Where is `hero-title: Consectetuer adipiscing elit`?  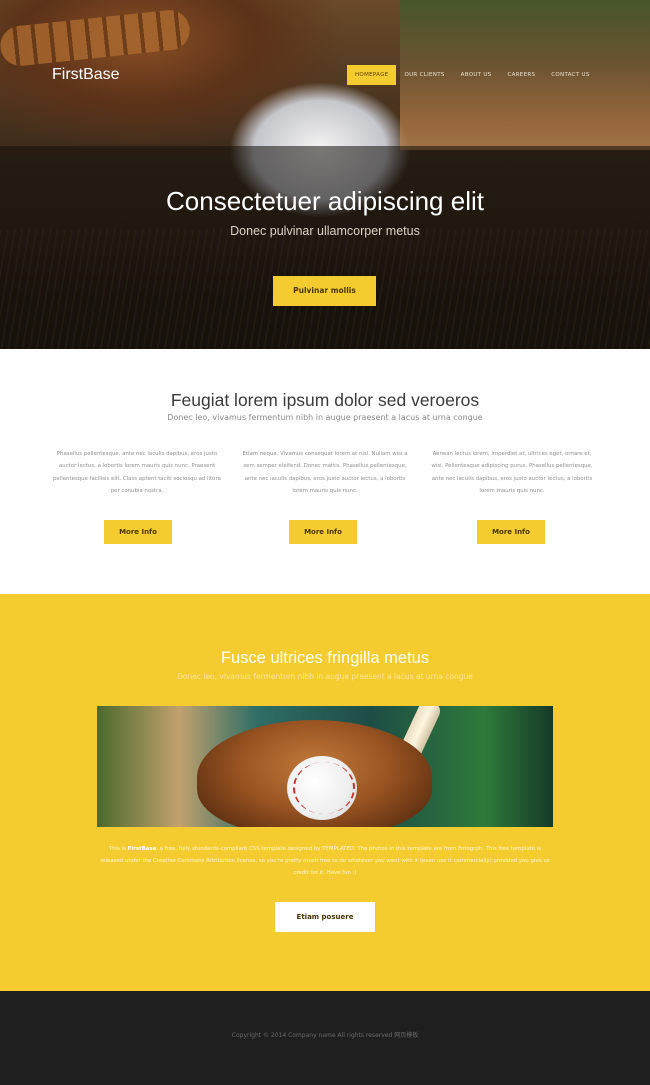 hero-title: Consectetuer adipiscing elit is located at coordinates (325, 201).